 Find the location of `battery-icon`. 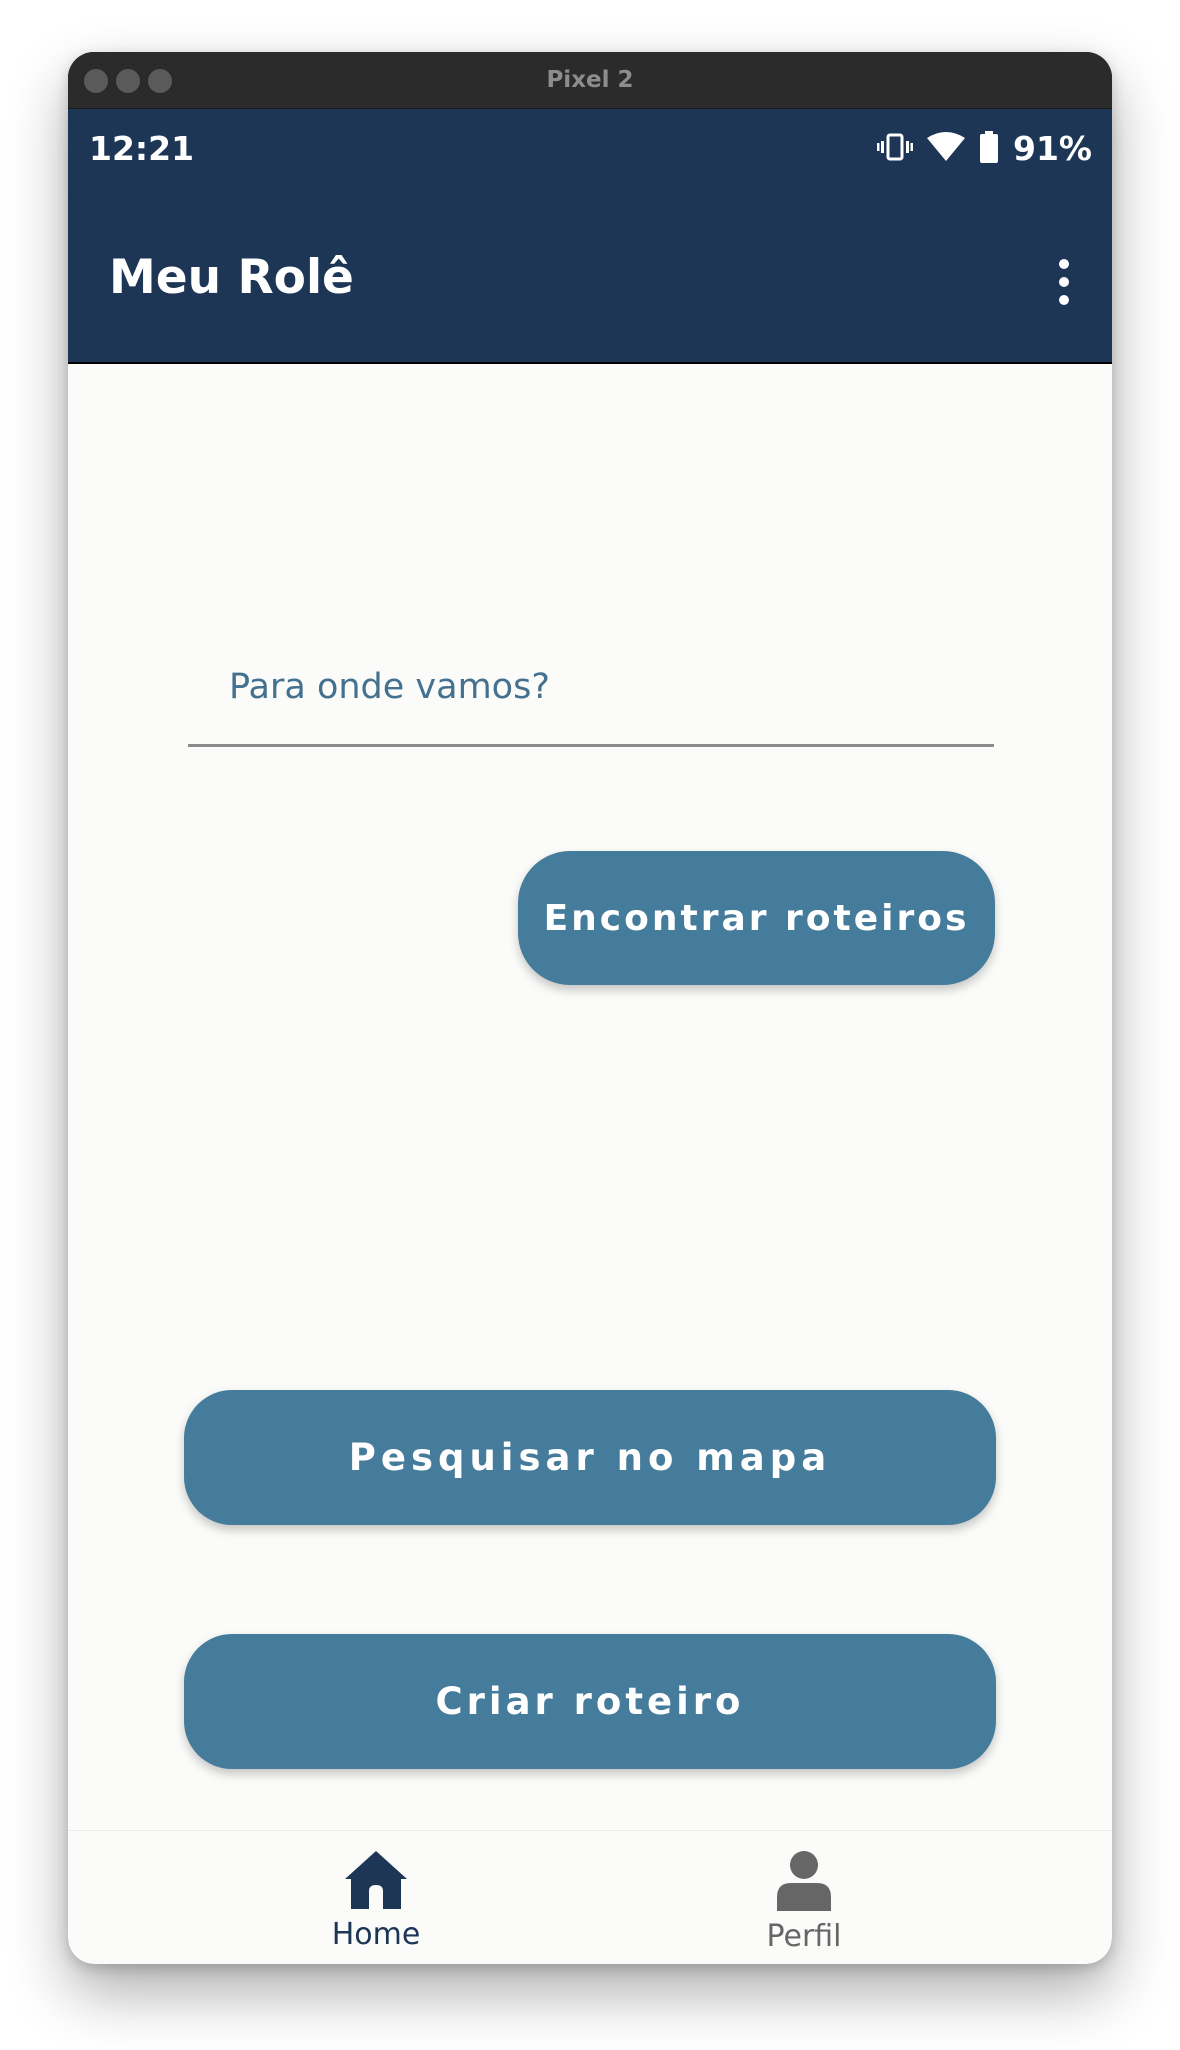

battery-icon is located at coordinates (989, 148).